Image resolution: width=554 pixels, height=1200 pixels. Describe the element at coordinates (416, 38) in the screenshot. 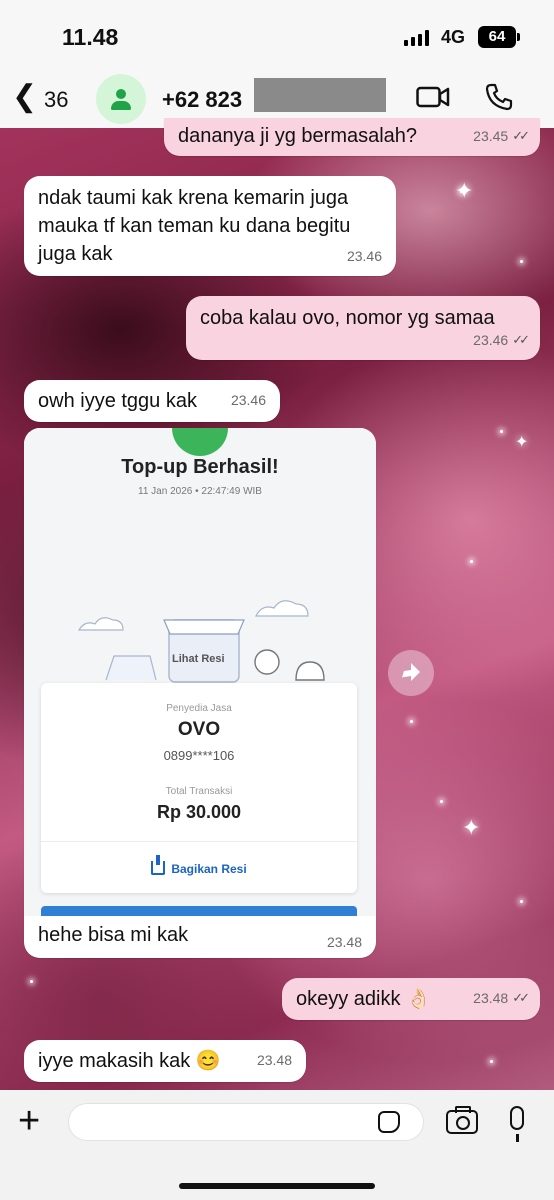

I see `signal-icon` at that location.